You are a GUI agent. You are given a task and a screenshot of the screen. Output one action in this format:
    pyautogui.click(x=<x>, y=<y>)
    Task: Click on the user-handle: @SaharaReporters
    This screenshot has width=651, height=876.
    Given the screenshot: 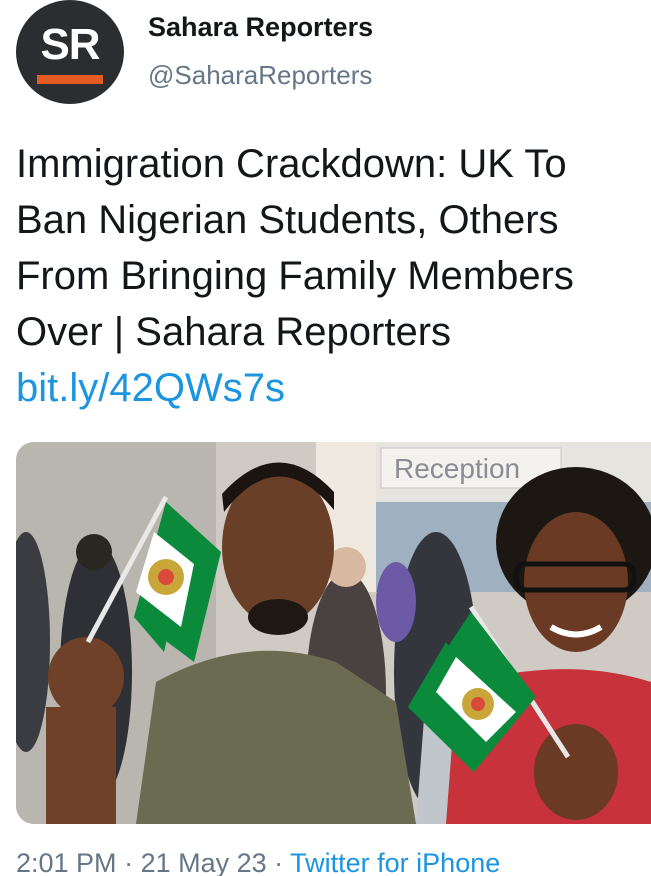 What is the action you would take?
    pyautogui.click(x=260, y=75)
    